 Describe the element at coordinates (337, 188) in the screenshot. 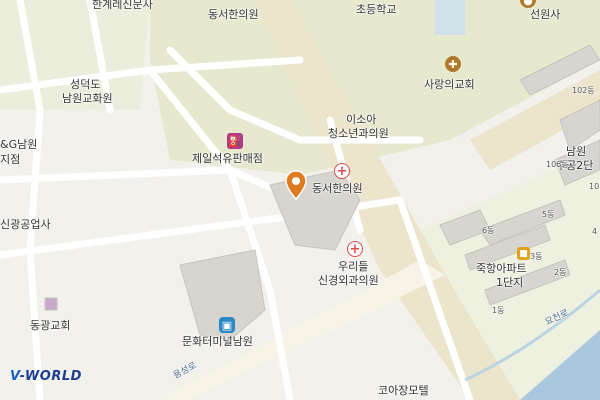

I see `label-dongseo: 동서한의원` at that location.